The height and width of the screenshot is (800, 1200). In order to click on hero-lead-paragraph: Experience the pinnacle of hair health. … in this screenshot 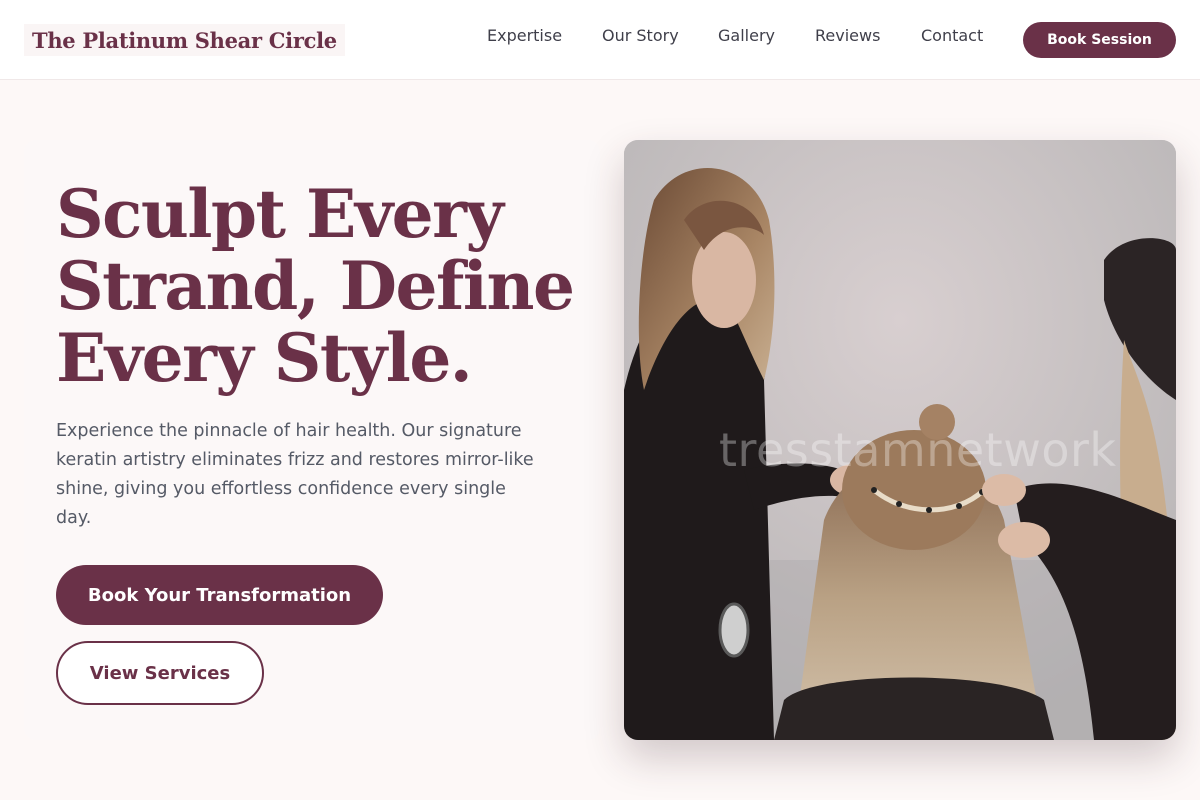, I will do `click(295, 474)`.